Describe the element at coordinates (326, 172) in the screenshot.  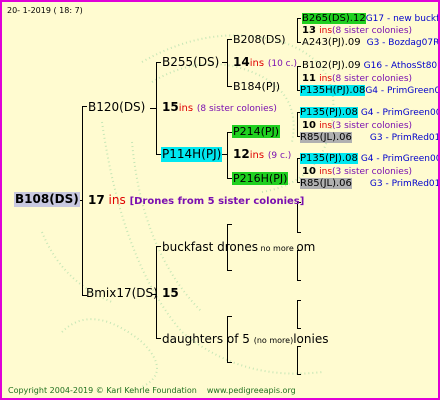
I see `p216h-sub-unit: ins` at that location.